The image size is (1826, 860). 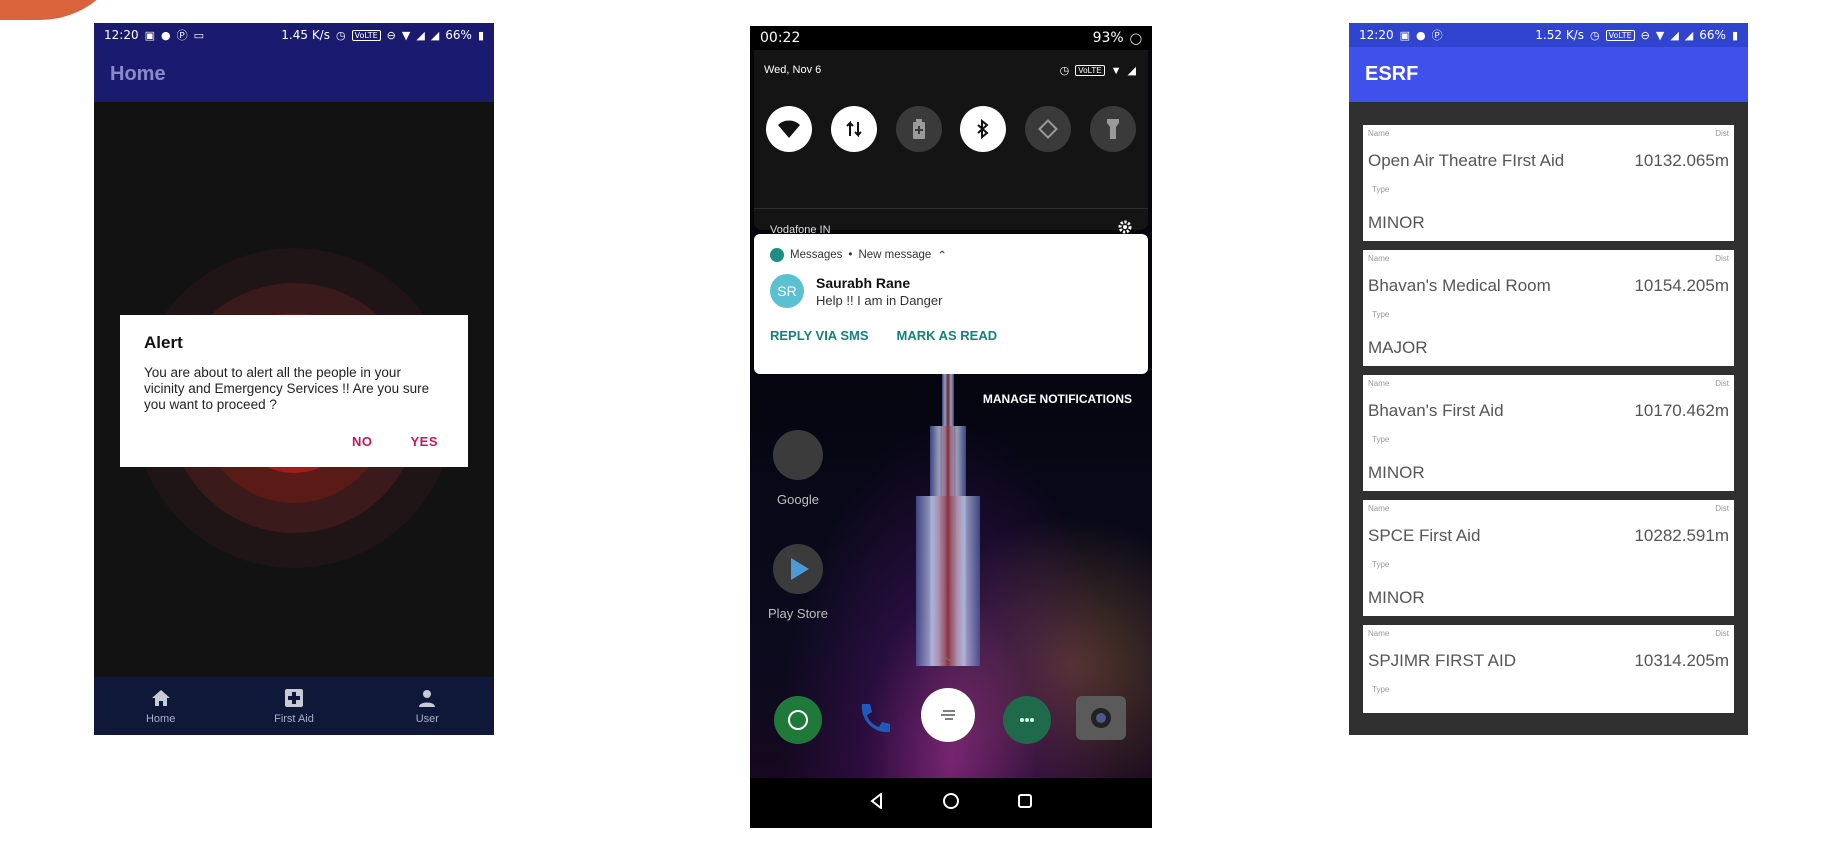 What do you see at coordinates (1681, 535) in the screenshot?
I see `item-distance: 10282.591m` at bounding box center [1681, 535].